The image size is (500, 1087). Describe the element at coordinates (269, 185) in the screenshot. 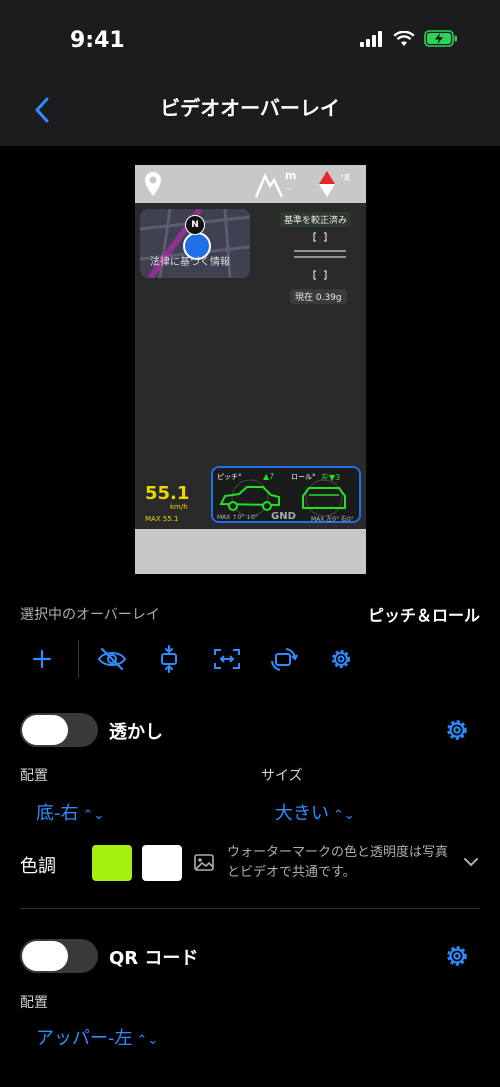

I see `mountain-altitude-icon` at that location.